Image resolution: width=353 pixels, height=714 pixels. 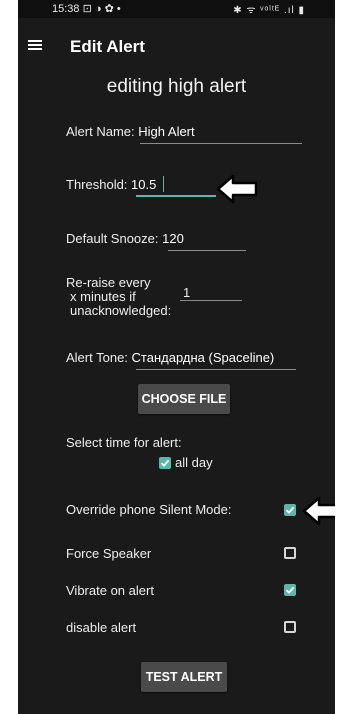 What do you see at coordinates (194, 462) in the screenshot?
I see `all-day-label: all day` at bounding box center [194, 462].